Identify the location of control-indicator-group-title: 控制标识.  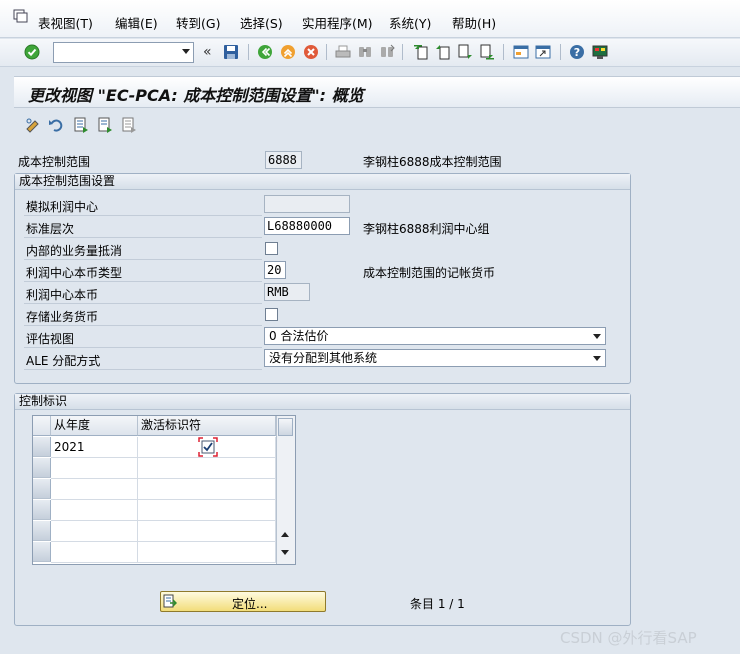
(322, 402).